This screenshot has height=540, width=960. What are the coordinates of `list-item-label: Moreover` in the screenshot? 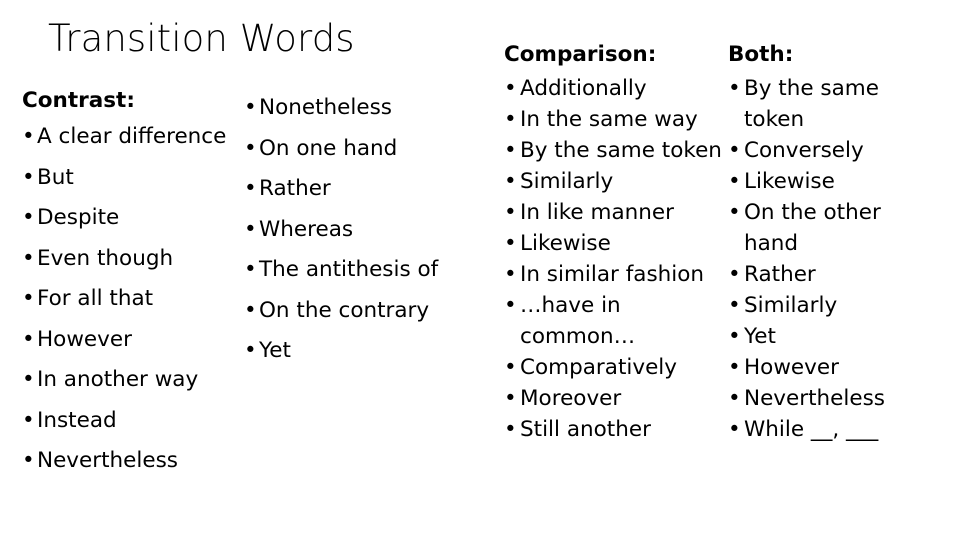 It's located at (571, 398).